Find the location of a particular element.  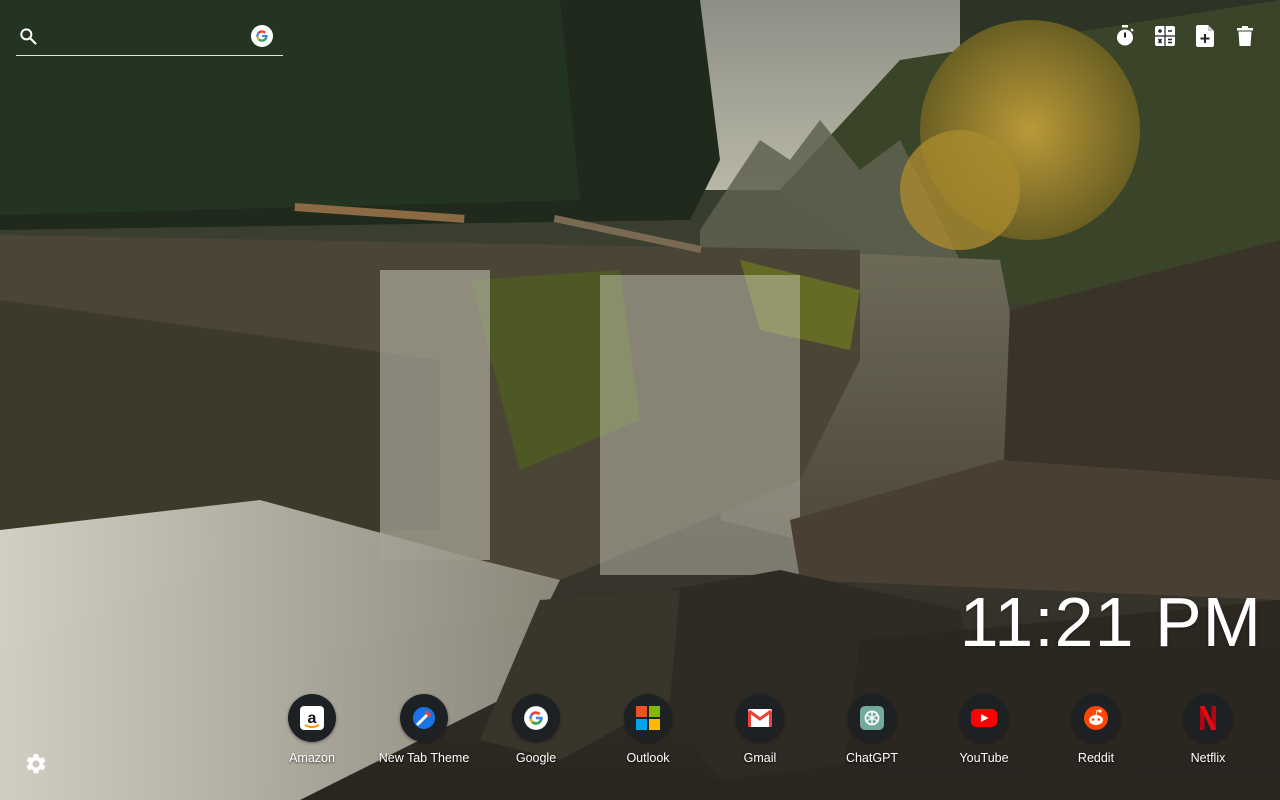

youtube-icon is located at coordinates (984, 718).